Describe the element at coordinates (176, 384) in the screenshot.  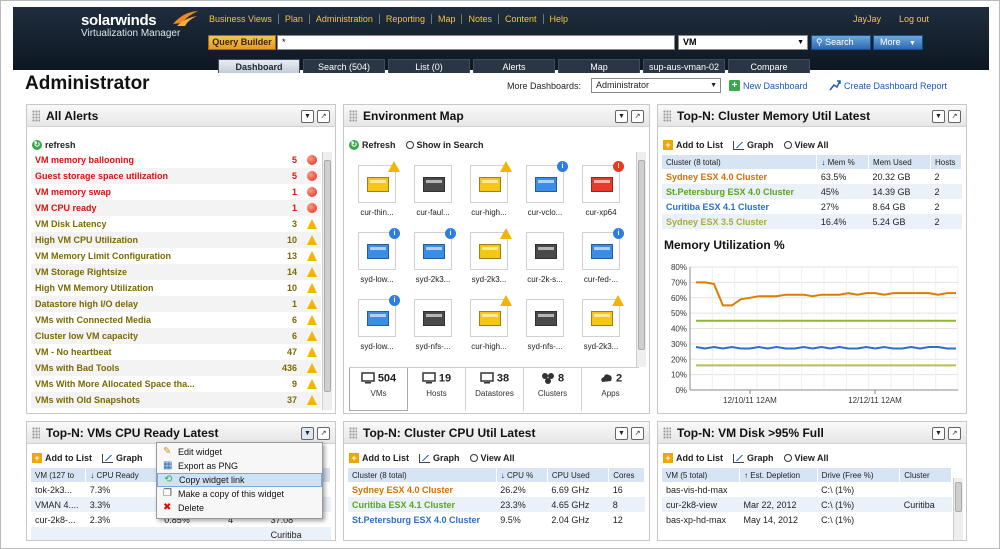
I see `alert-row: VMs With More Allocated Space tha... 9` at that location.